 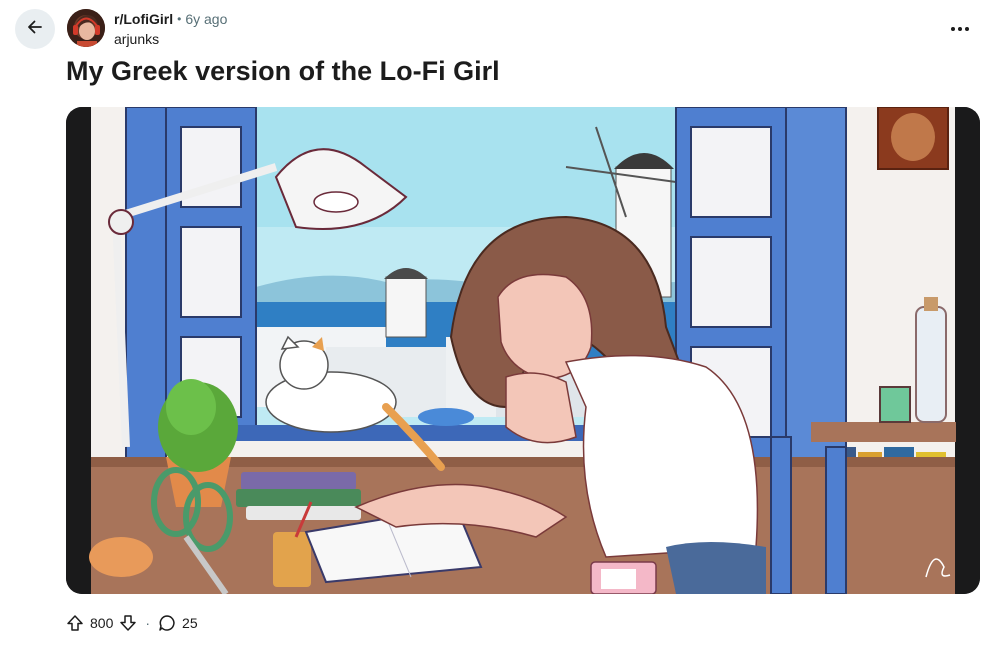 I want to click on more-horizontal-icon, so click(x=960, y=28).